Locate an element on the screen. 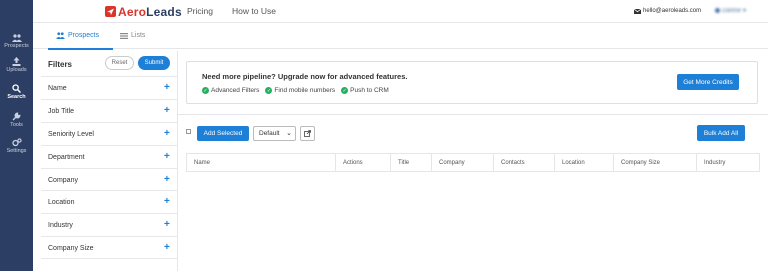  logo-plane-icon is located at coordinates (110, 11).